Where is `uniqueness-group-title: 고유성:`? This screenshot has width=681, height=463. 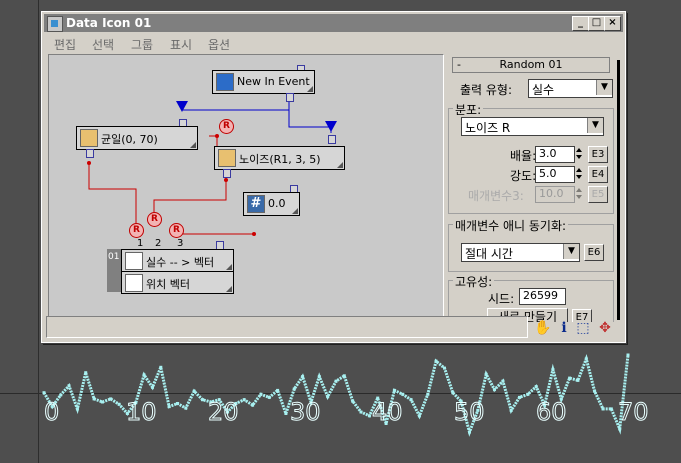 uniqueness-group-title: 고유성: is located at coordinates (474, 281).